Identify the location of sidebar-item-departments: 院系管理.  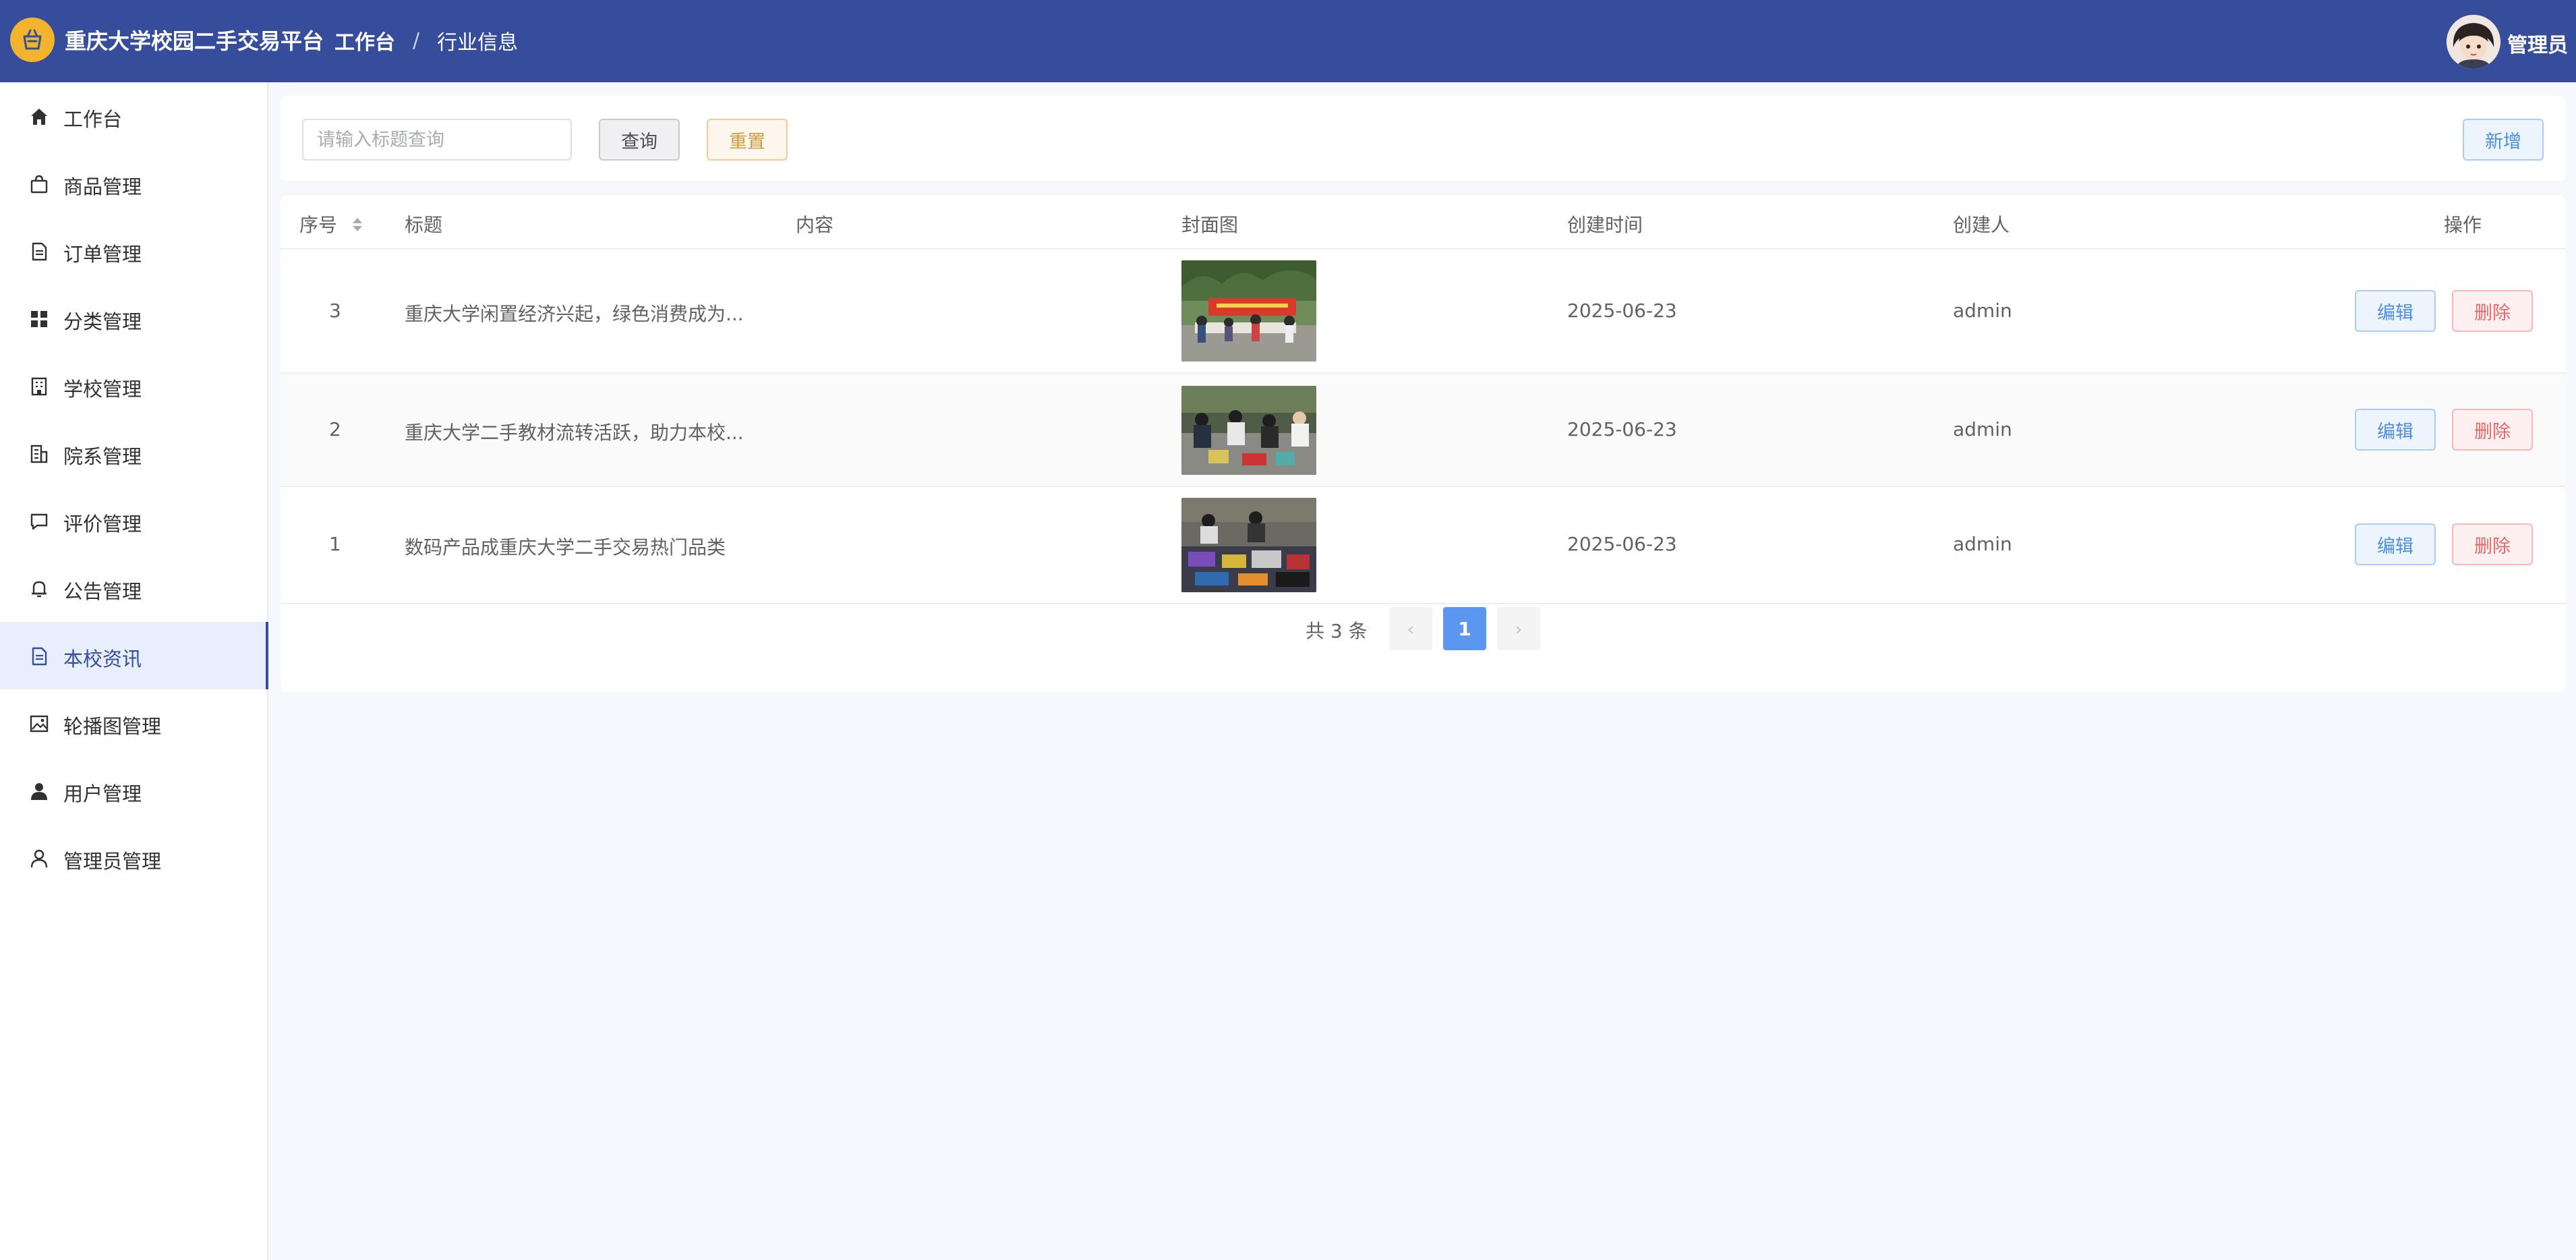
(133, 454).